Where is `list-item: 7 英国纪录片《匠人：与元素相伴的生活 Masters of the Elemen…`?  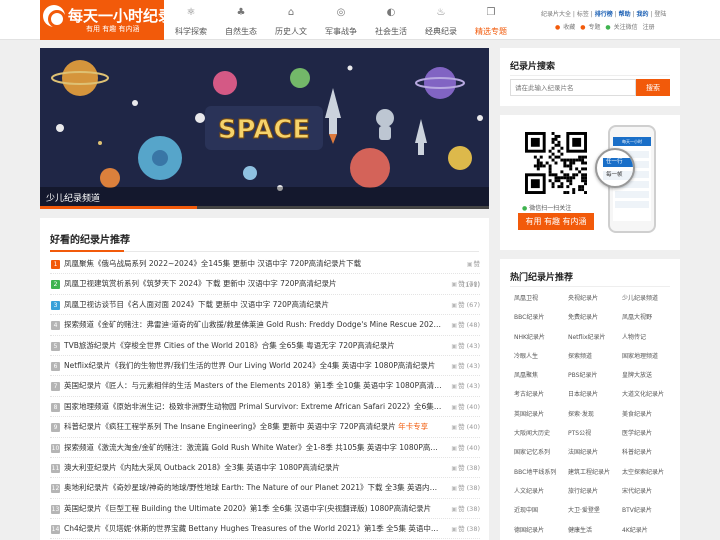 list-item: 7 英国纪录片《匠人：与元素相伴的生活 Masters of the Elemen… is located at coordinates (265, 386).